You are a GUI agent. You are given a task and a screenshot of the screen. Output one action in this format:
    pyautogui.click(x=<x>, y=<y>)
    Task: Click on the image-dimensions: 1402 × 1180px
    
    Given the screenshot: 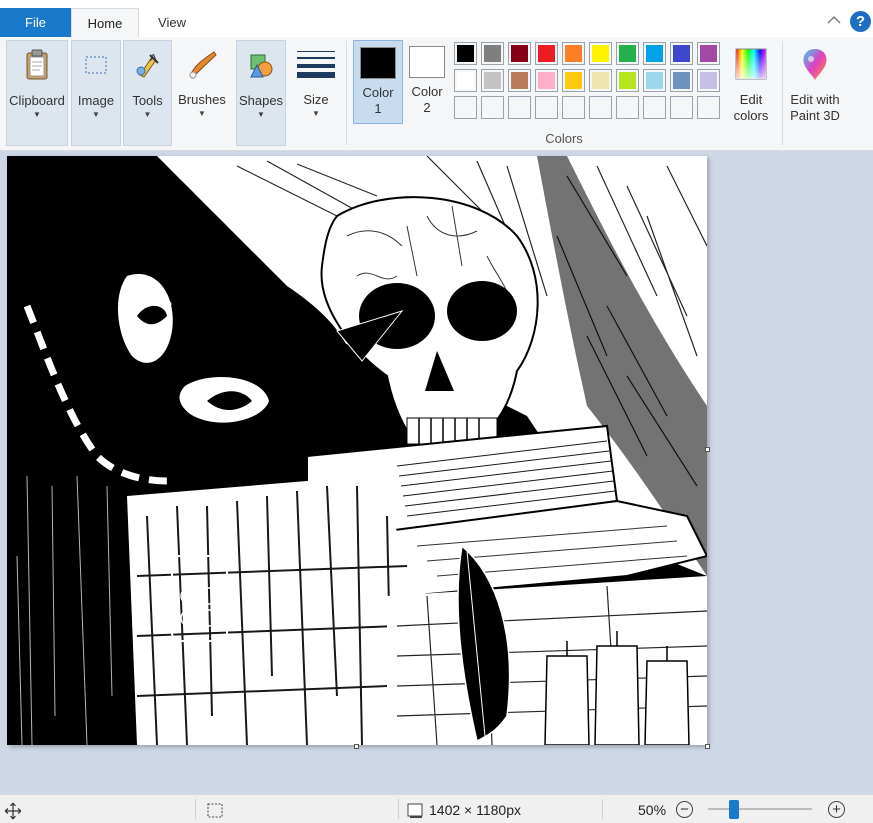 What is the action you would take?
    pyautogui.click(x=475, y=810)
    